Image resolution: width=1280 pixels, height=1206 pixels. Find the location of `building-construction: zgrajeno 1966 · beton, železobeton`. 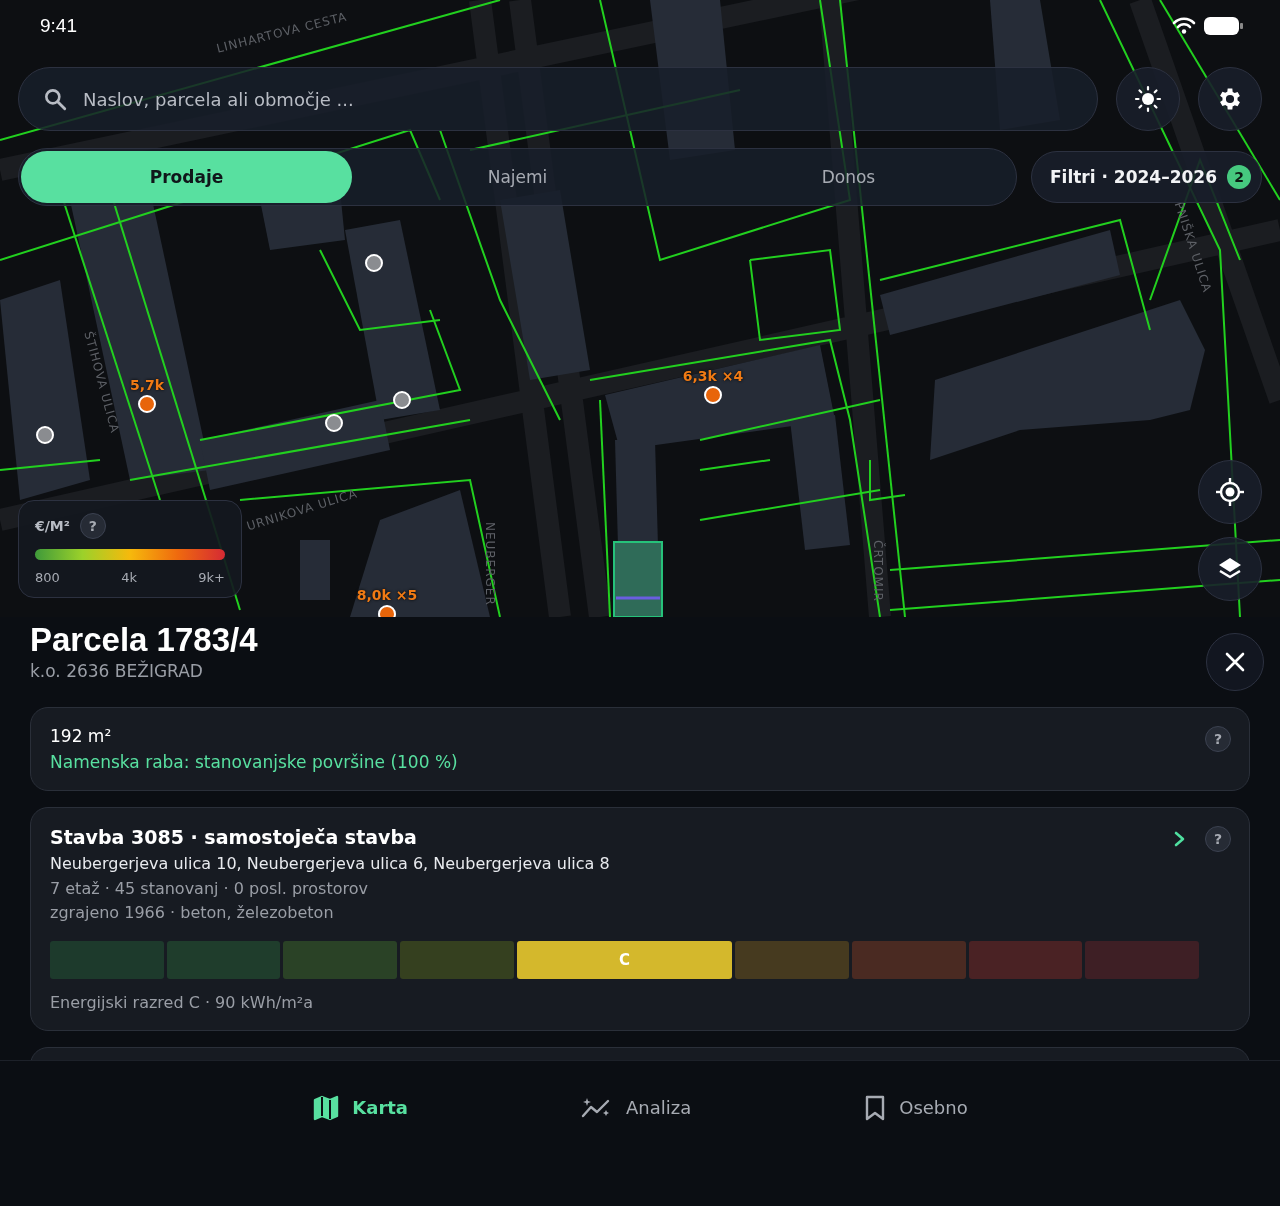

building-construction: zgrajeno 1966 · beton, železobeton is located at coordinates (192, 912).